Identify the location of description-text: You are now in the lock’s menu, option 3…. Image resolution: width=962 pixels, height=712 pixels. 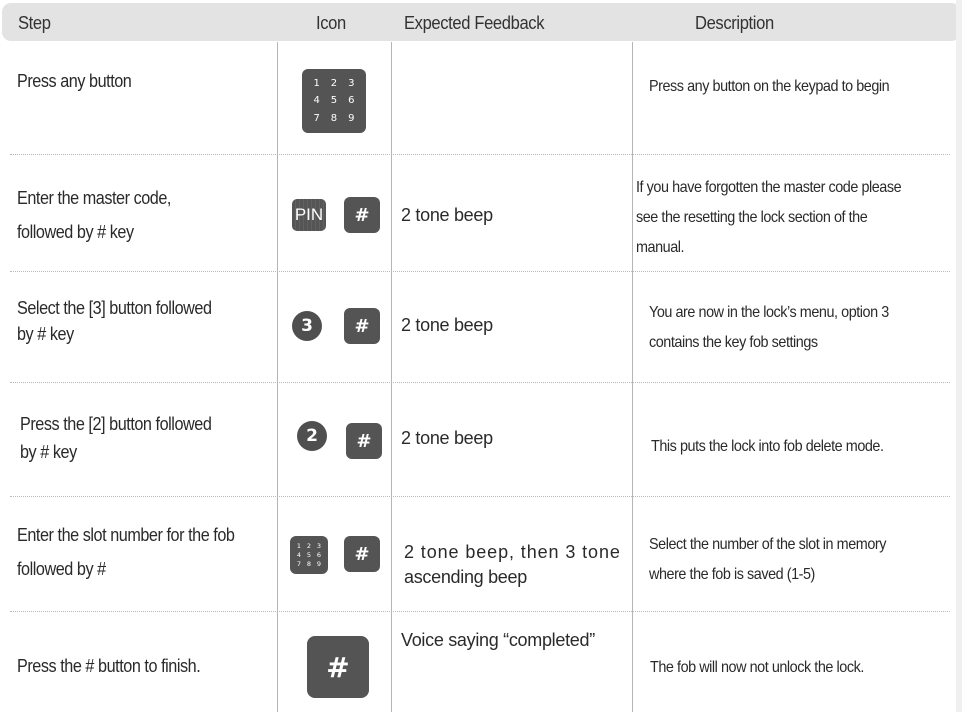
(769, 327).